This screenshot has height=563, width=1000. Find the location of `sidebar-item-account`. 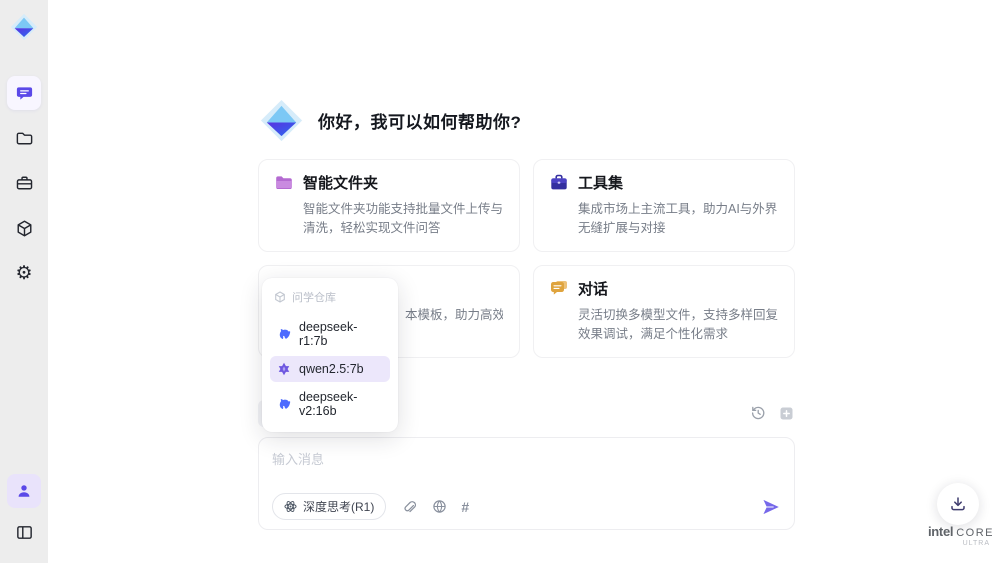

sidebar-item-account is located at coordinates (24, 491).